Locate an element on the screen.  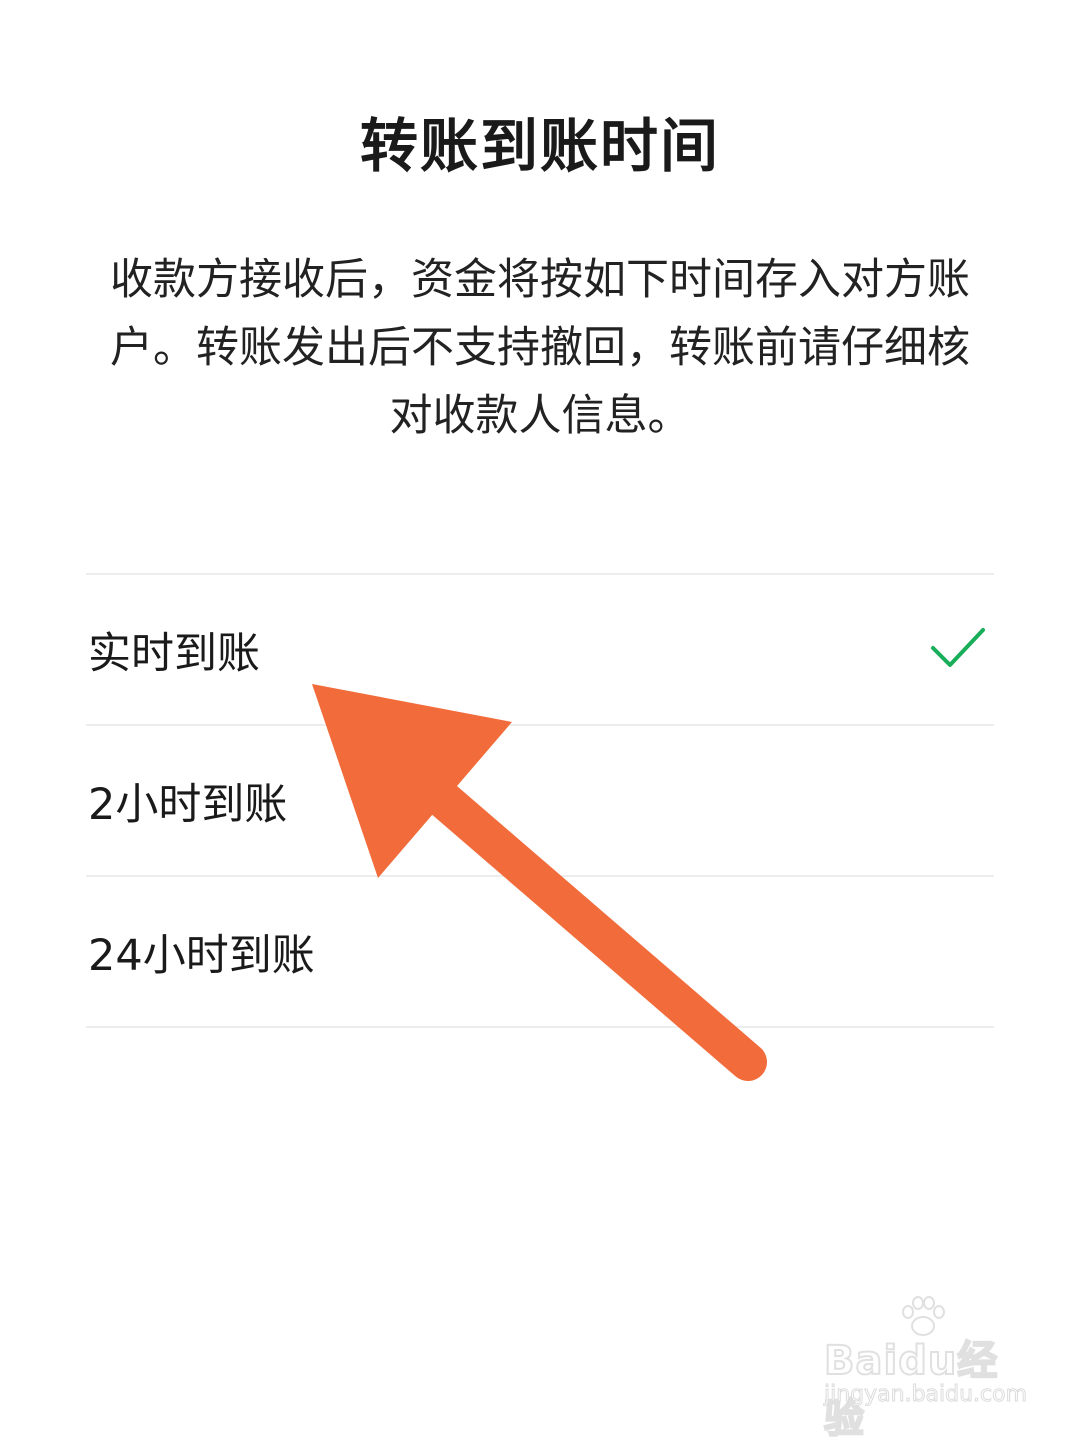
option-realtime: 实时到账 is located at coordinates (540, 650).